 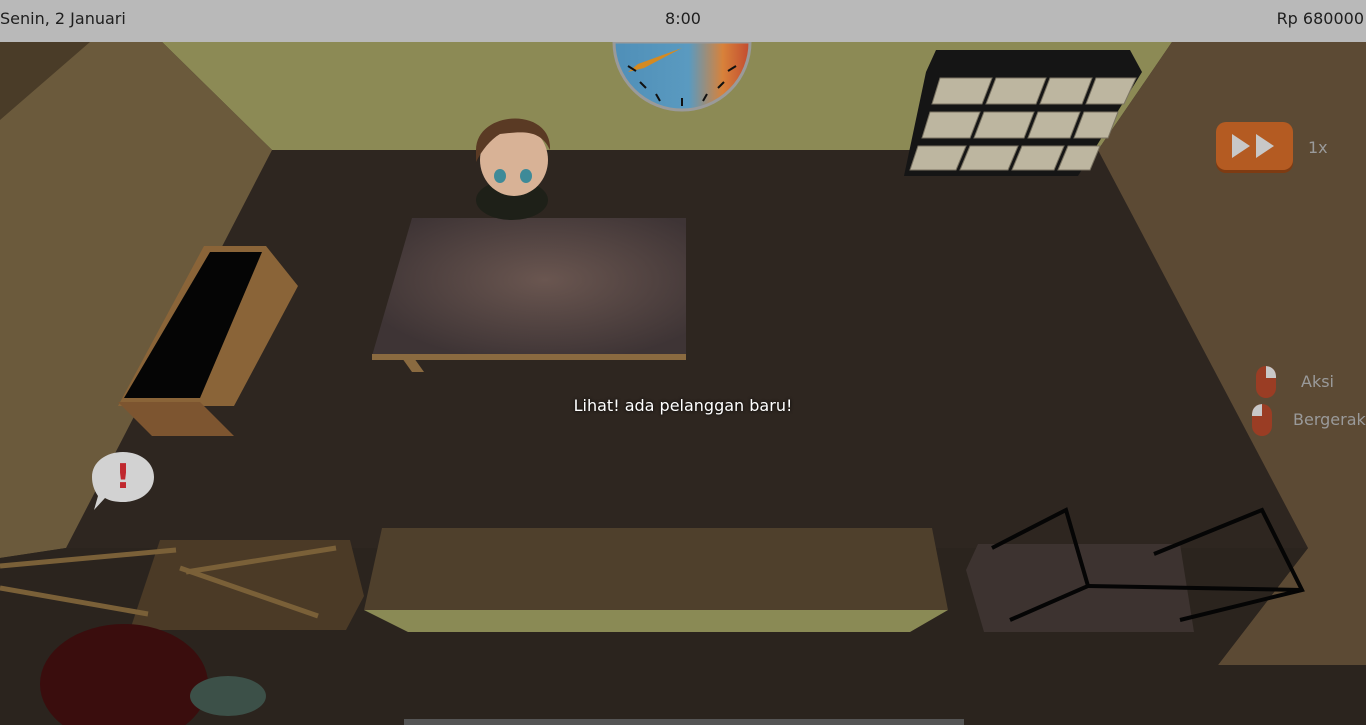 What do you see at coordinates (529, 295) in the screenshot?
I see `center-table` at bounding box center [529, 295].